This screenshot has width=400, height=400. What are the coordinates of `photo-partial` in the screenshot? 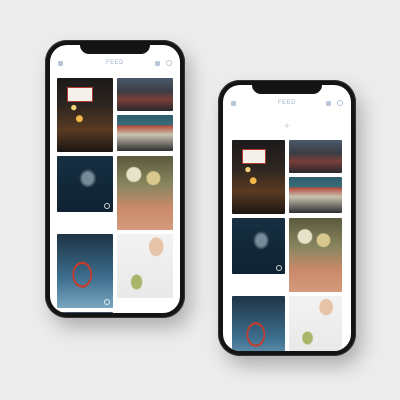 It's located at (85, 312).